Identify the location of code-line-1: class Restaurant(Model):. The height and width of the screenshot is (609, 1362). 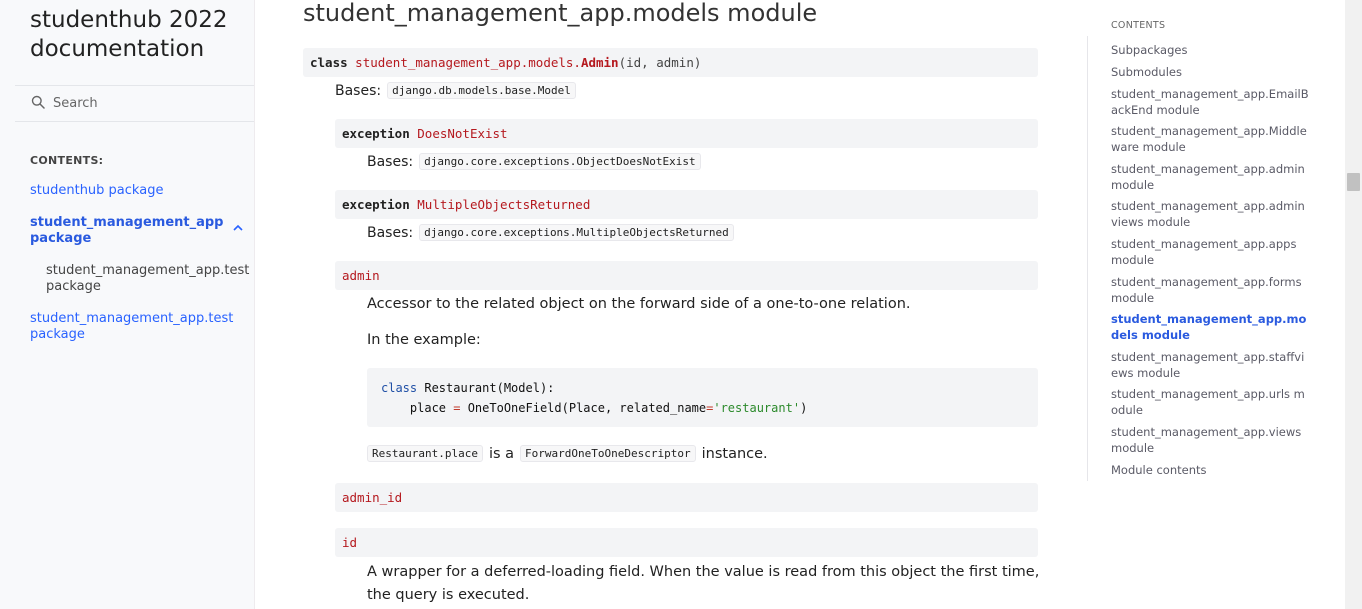
(702, 388).